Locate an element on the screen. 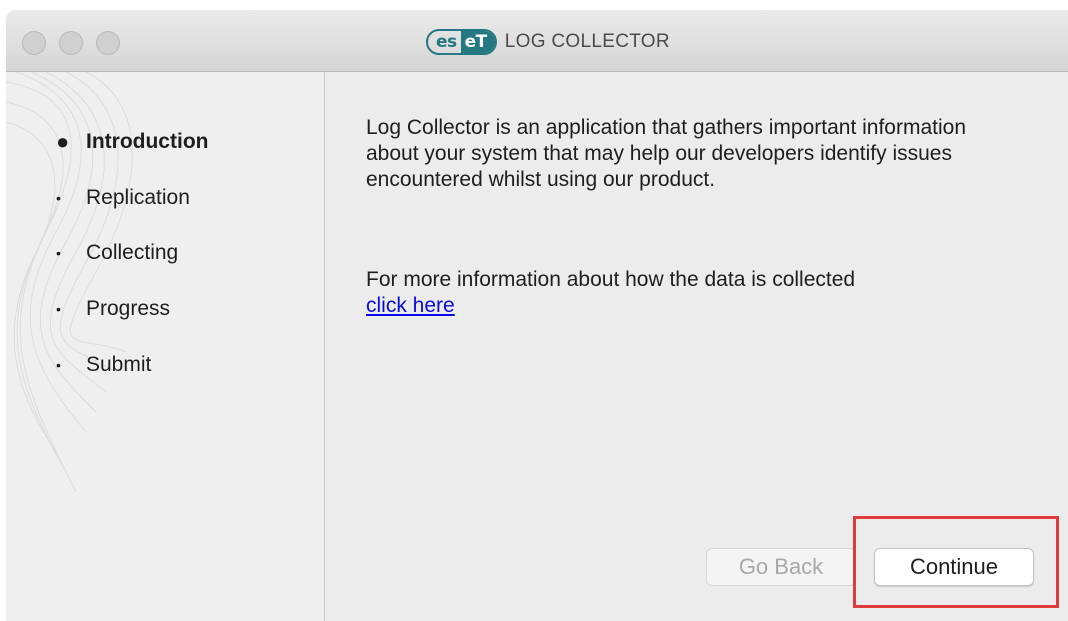 This screenshot has width=1068, height=621. eset-logo-left: es is located at coordinates (446, 42).